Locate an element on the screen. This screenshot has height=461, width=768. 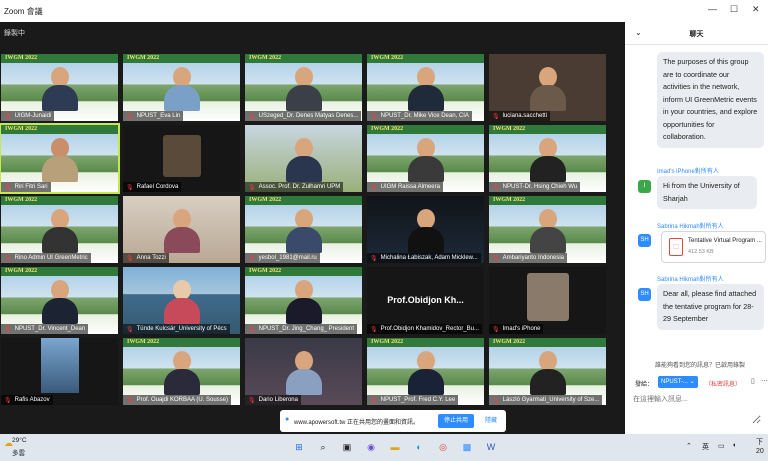
participant-tile-active-speaker: IWGM 2022 🎙 Riri Fitri Sari is located at coordinates (60, 158).